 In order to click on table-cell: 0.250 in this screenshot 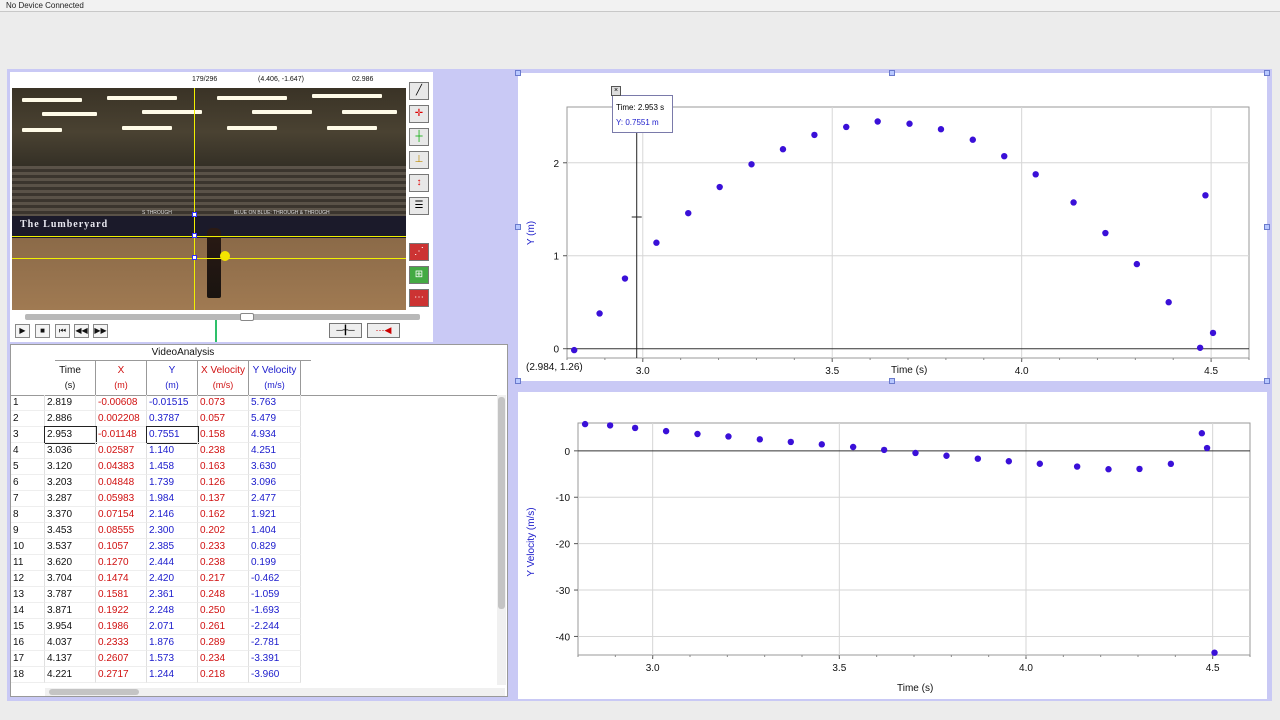, I will do `click(223, 611)`.